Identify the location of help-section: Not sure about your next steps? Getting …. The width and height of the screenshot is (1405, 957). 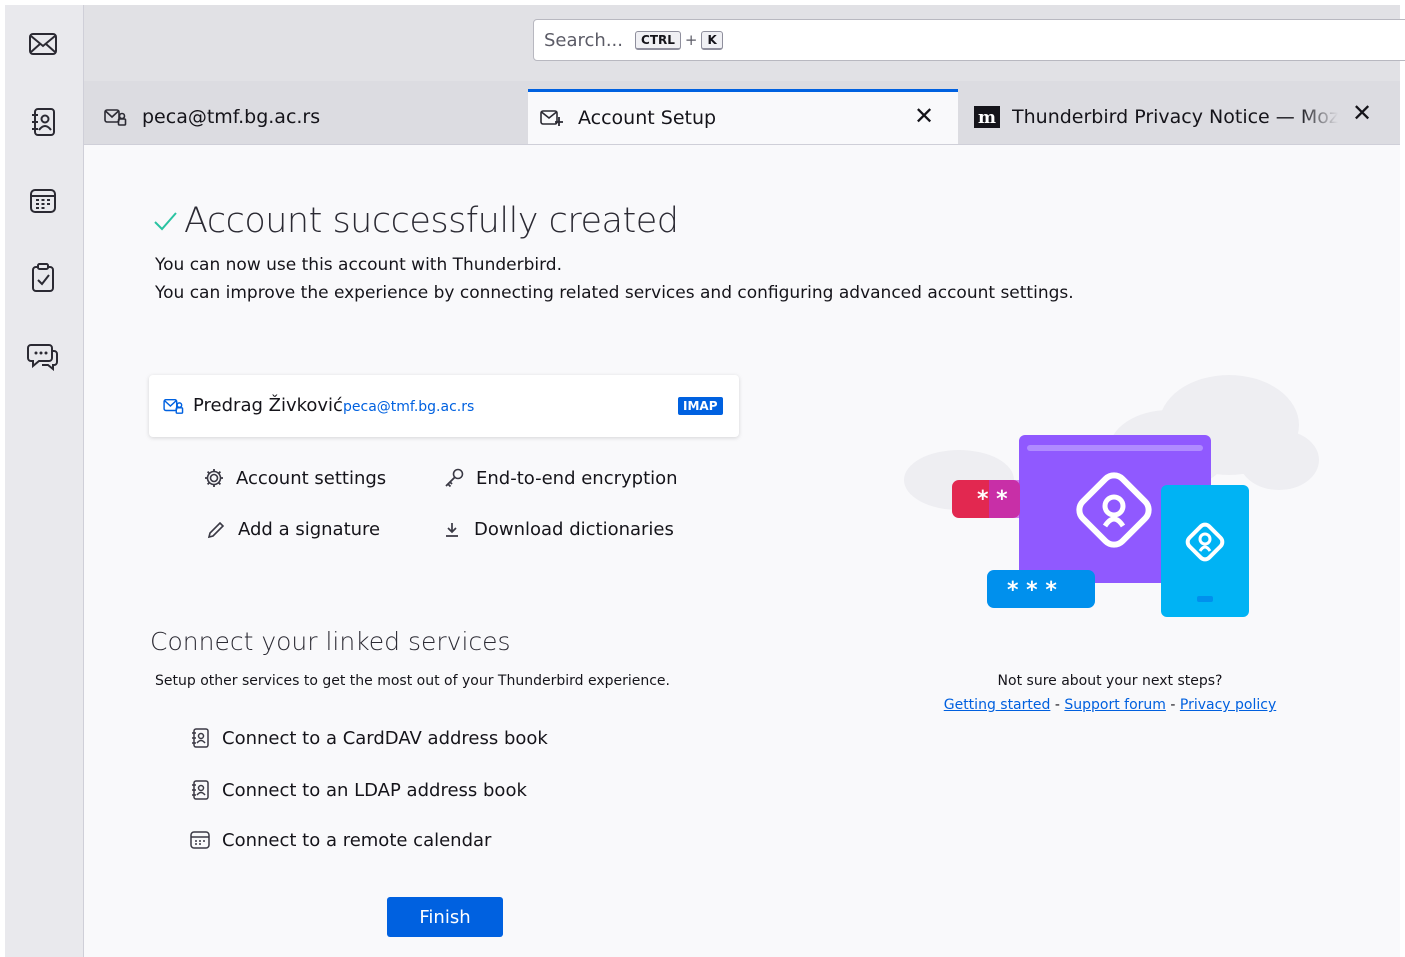
(1110, 693).